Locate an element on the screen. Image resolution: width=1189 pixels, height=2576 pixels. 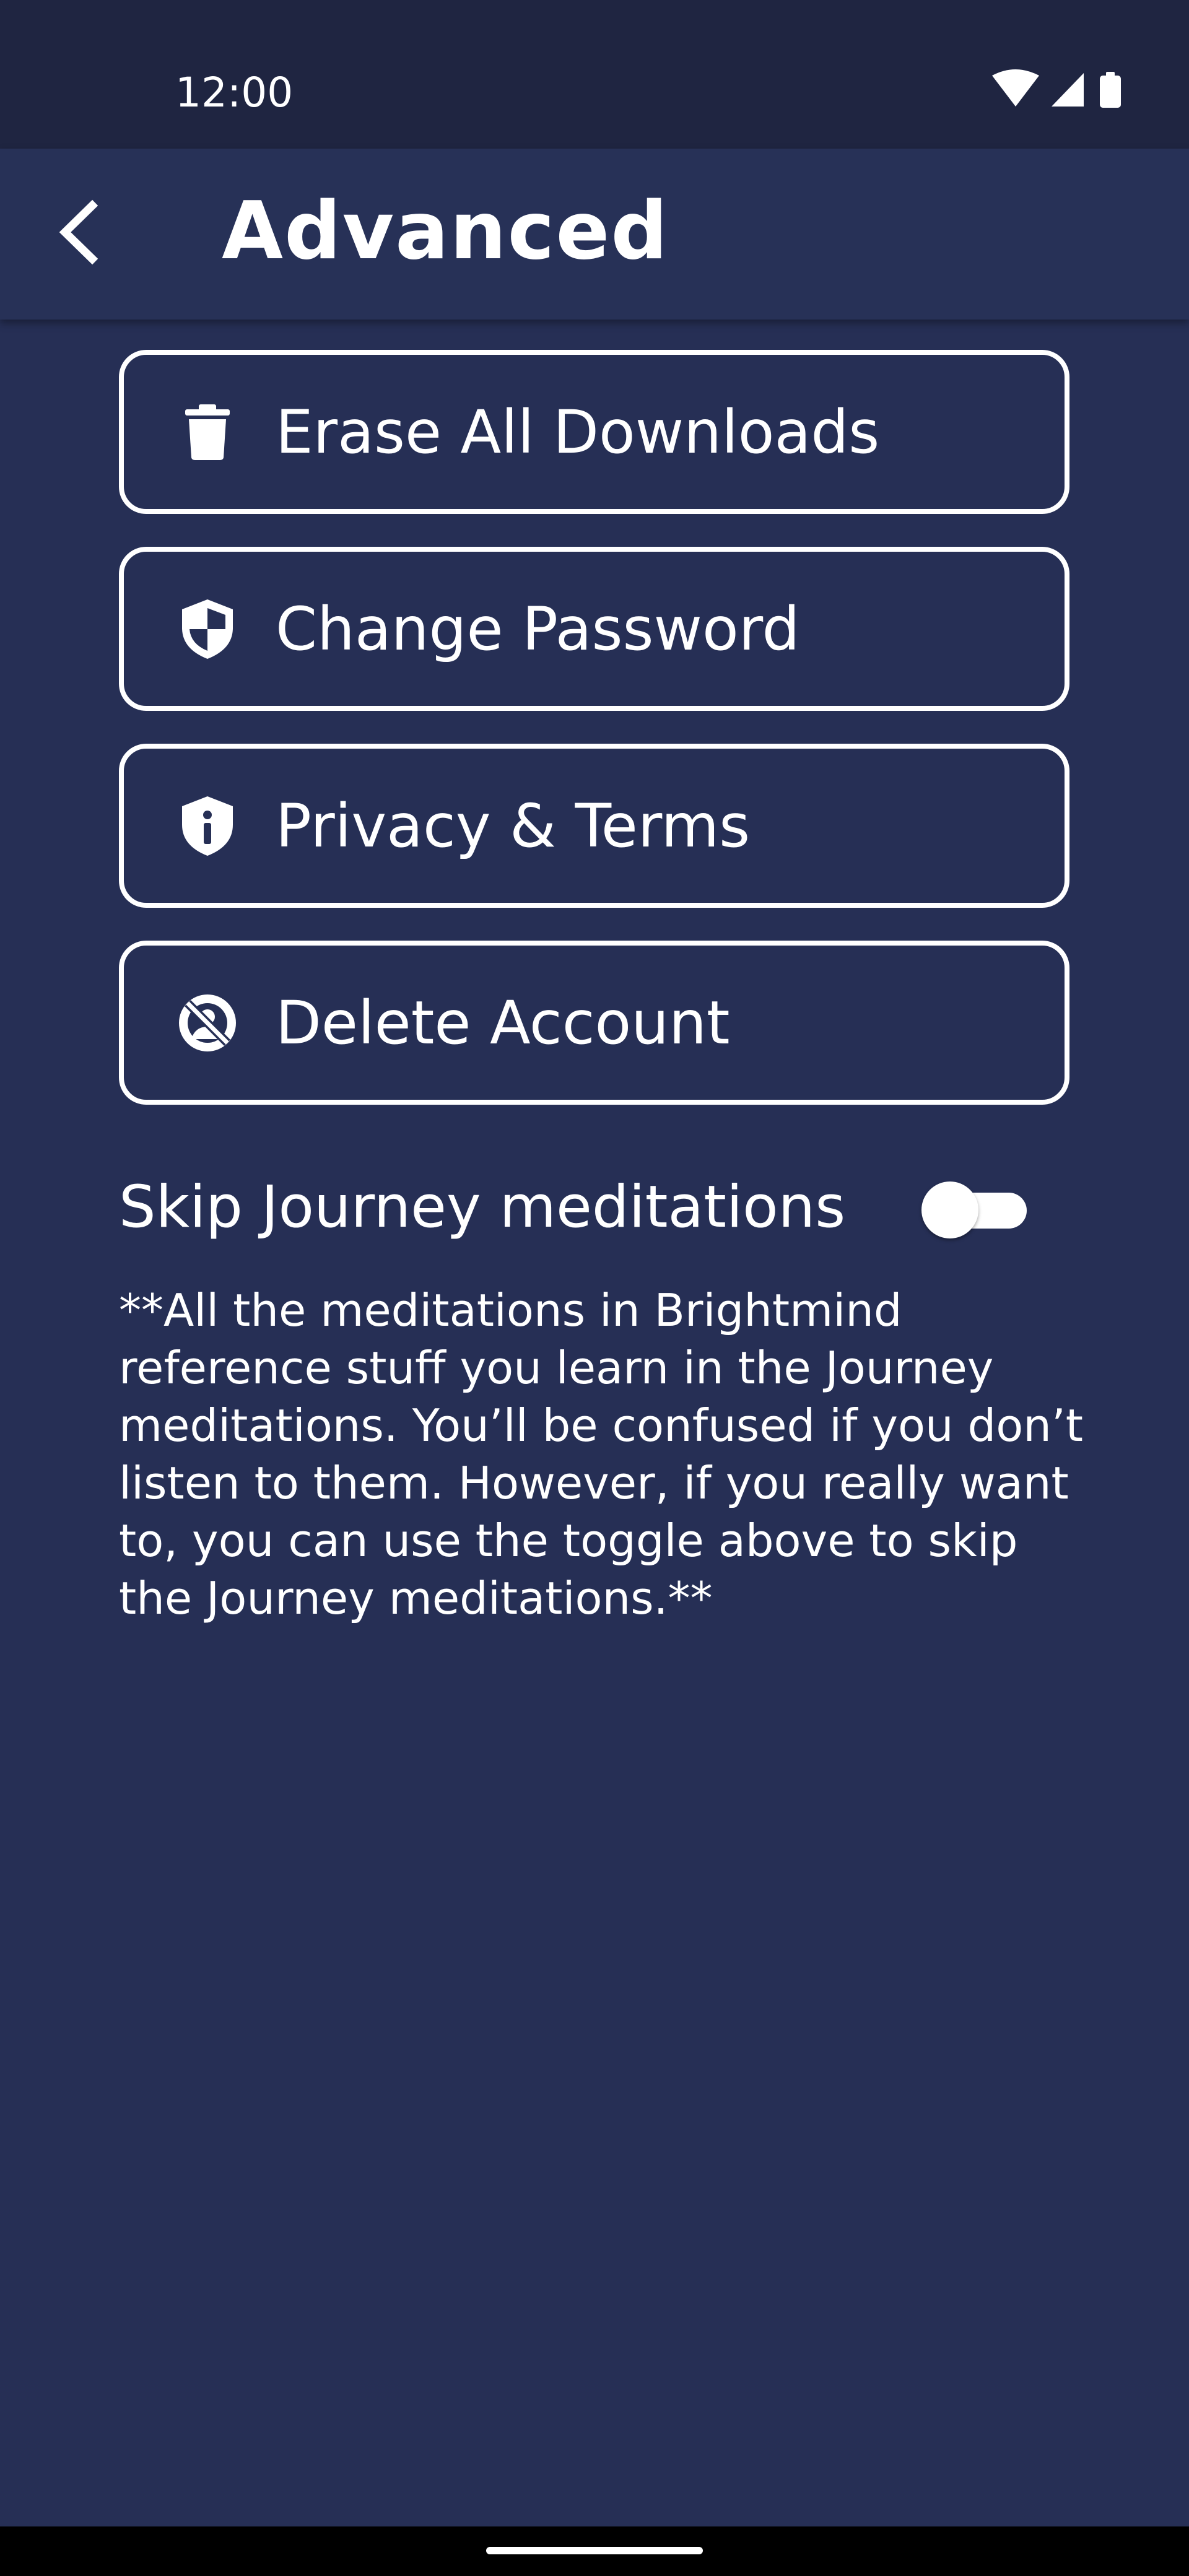
chevron-left-icon is located at coordinates (78, 232).